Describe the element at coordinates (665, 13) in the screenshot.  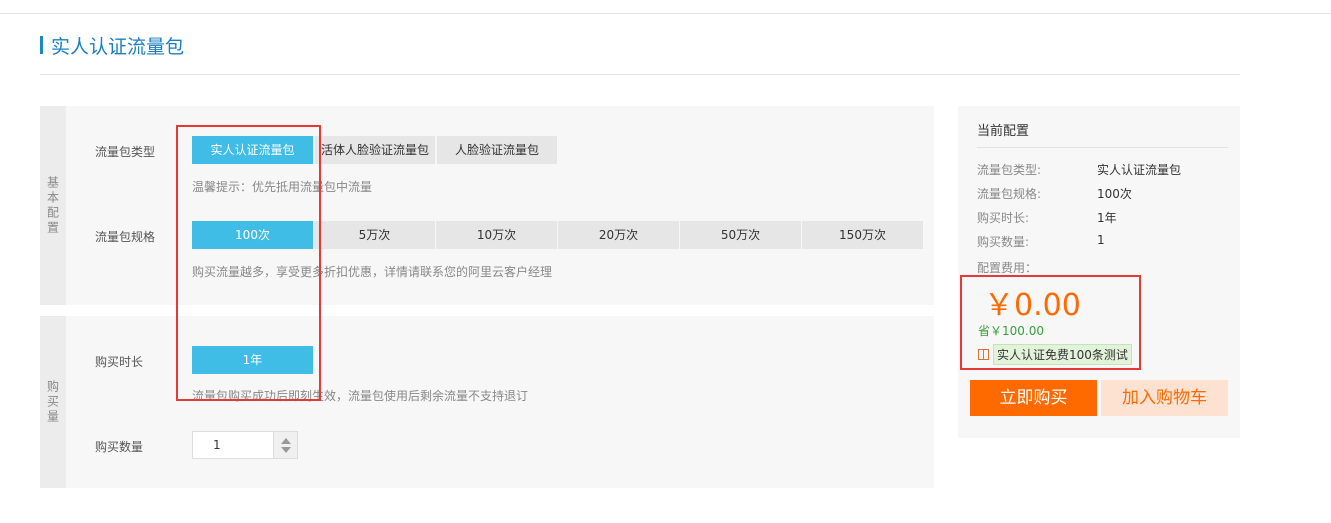
I see `top-divider` at that location.